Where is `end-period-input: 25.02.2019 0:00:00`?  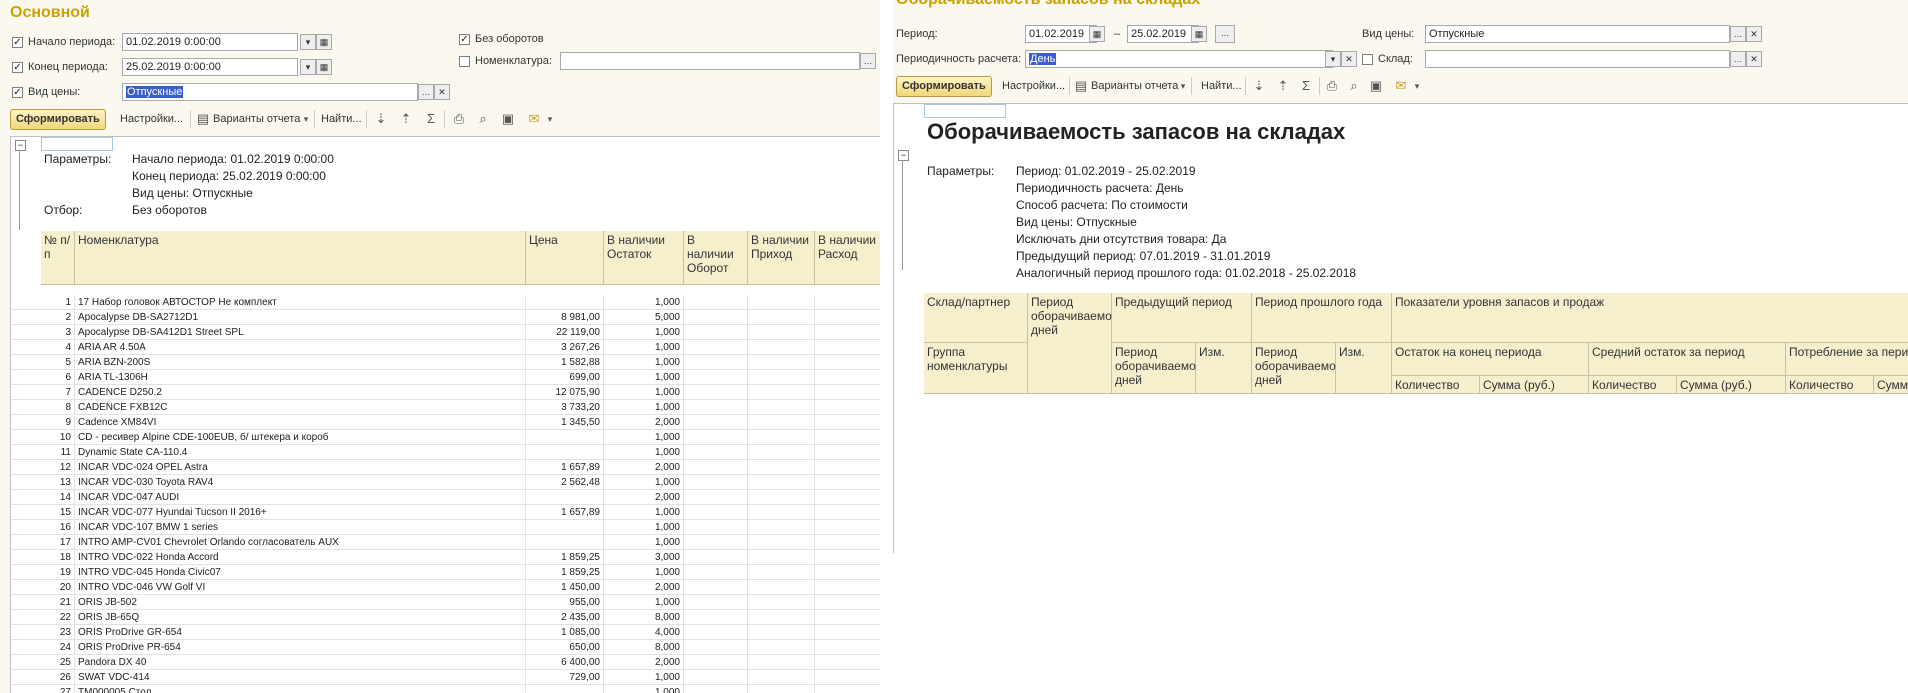 end-period-input: 25.02.2019 0:00:00 is located at coordinates (210, 67).